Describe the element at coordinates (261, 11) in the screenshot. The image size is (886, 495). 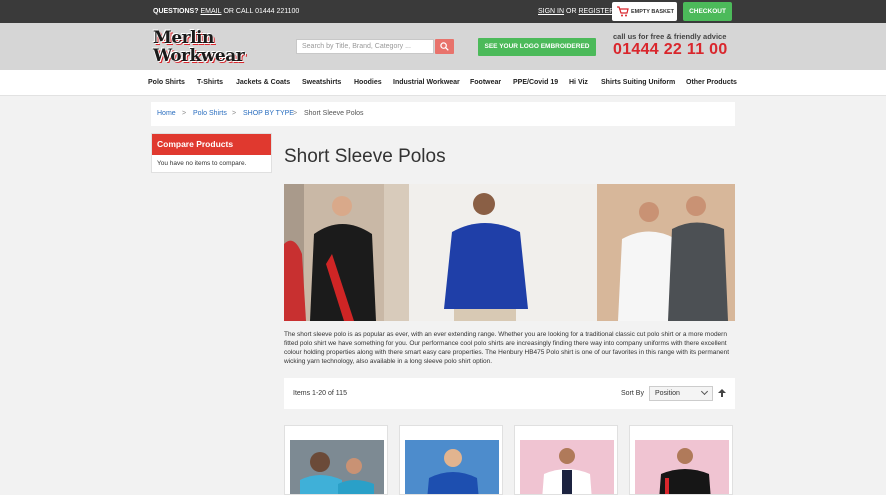
I see `call-text: OR CALL 01444 221100` at that location.